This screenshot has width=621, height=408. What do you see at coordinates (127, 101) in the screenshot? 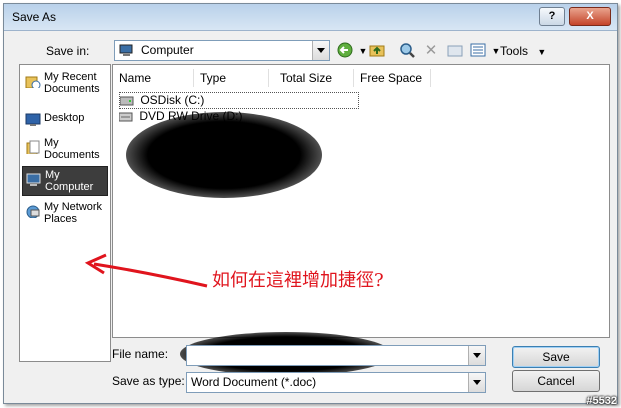
I see `hard-disk-icon` at bounding box center [127, 101].